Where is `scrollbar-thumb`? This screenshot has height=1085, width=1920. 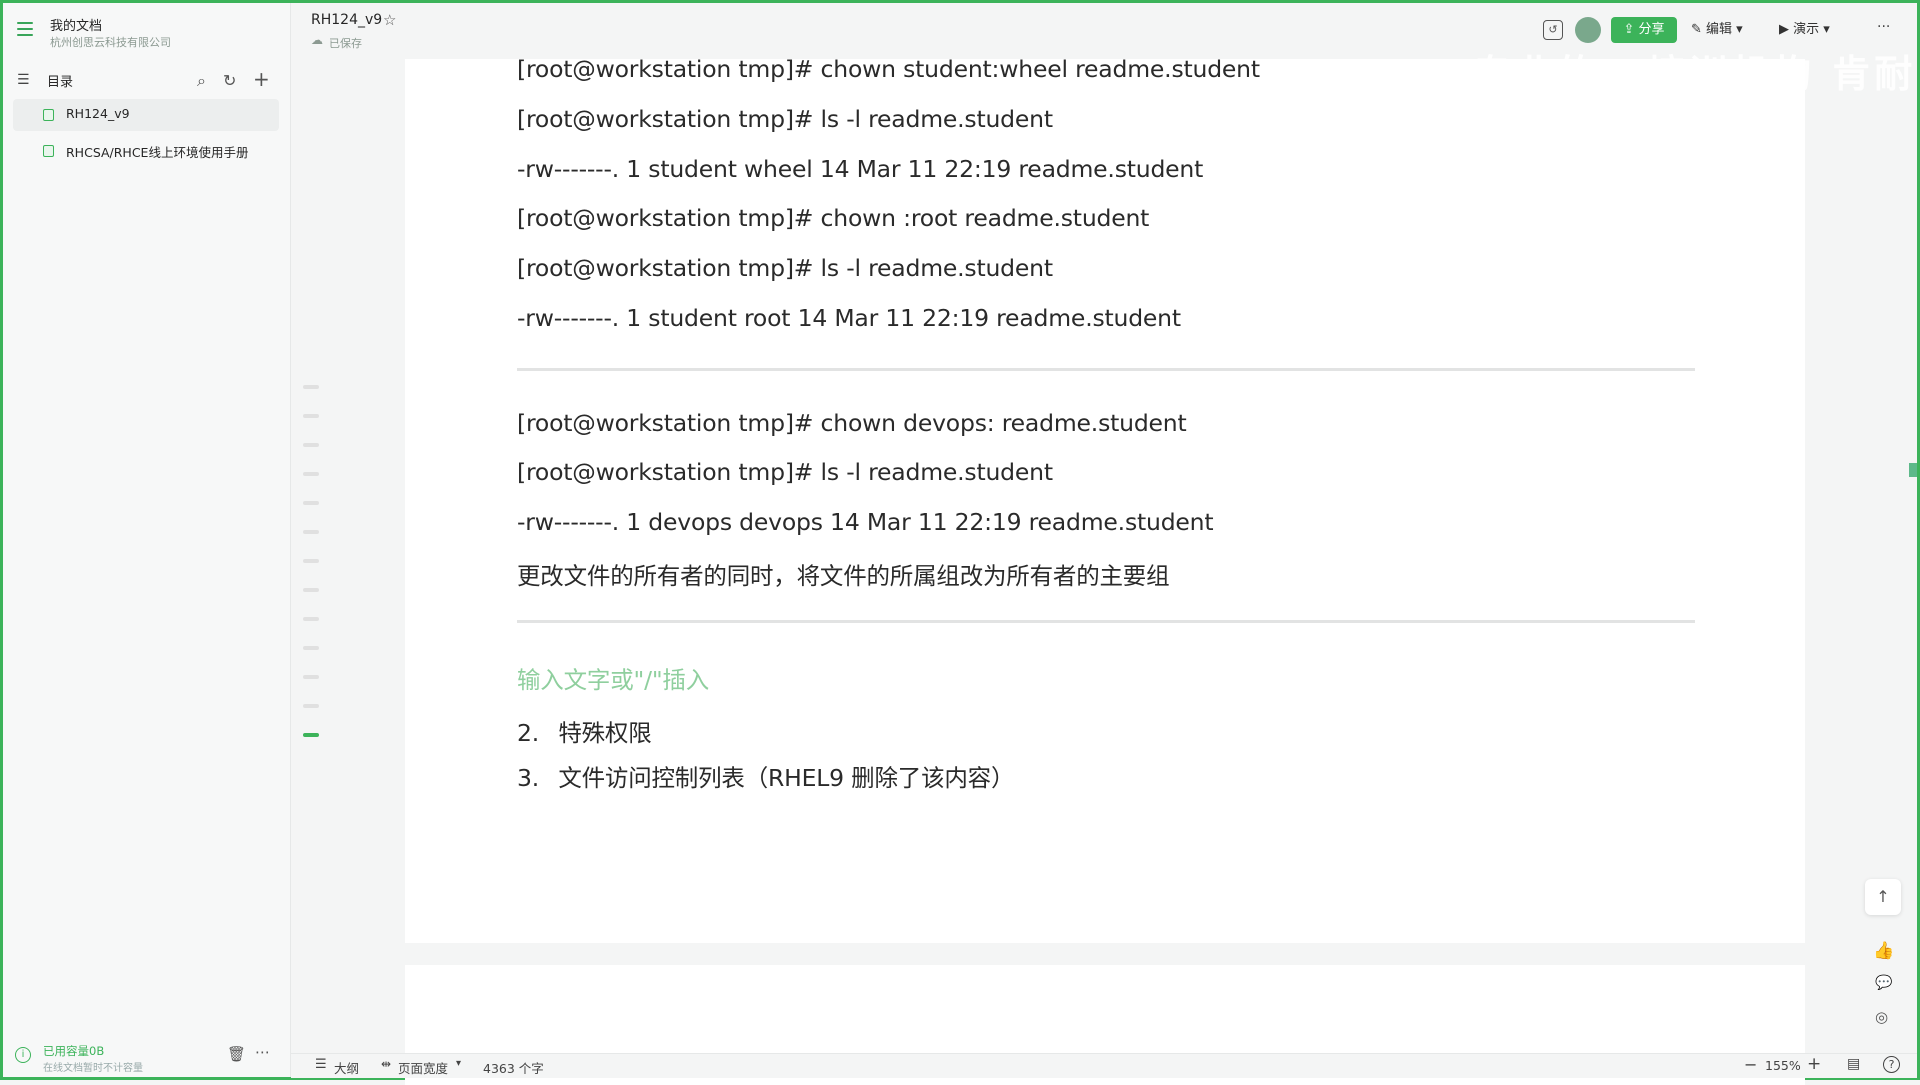
scrollbar-thumb is located at coordinates (1913, 470).